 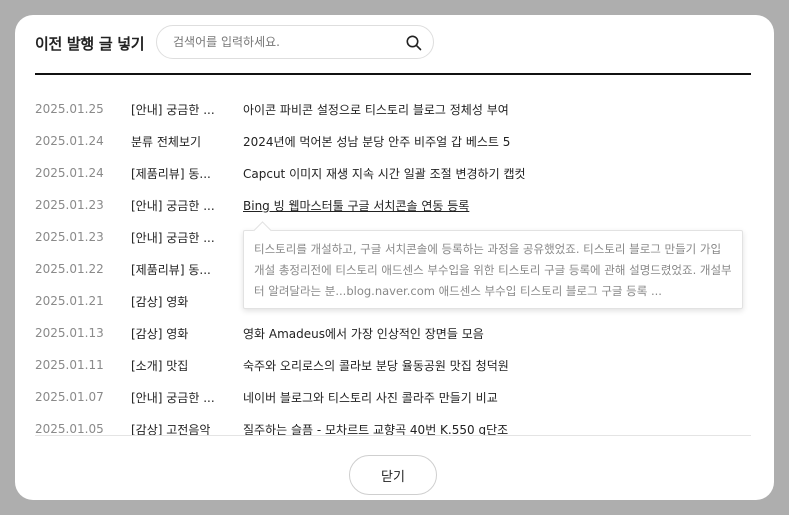 What do you see at coordinates (69, 109) in the screenshot?
I see `post-date: 2025.01.25` at bounding box center [69, 109].